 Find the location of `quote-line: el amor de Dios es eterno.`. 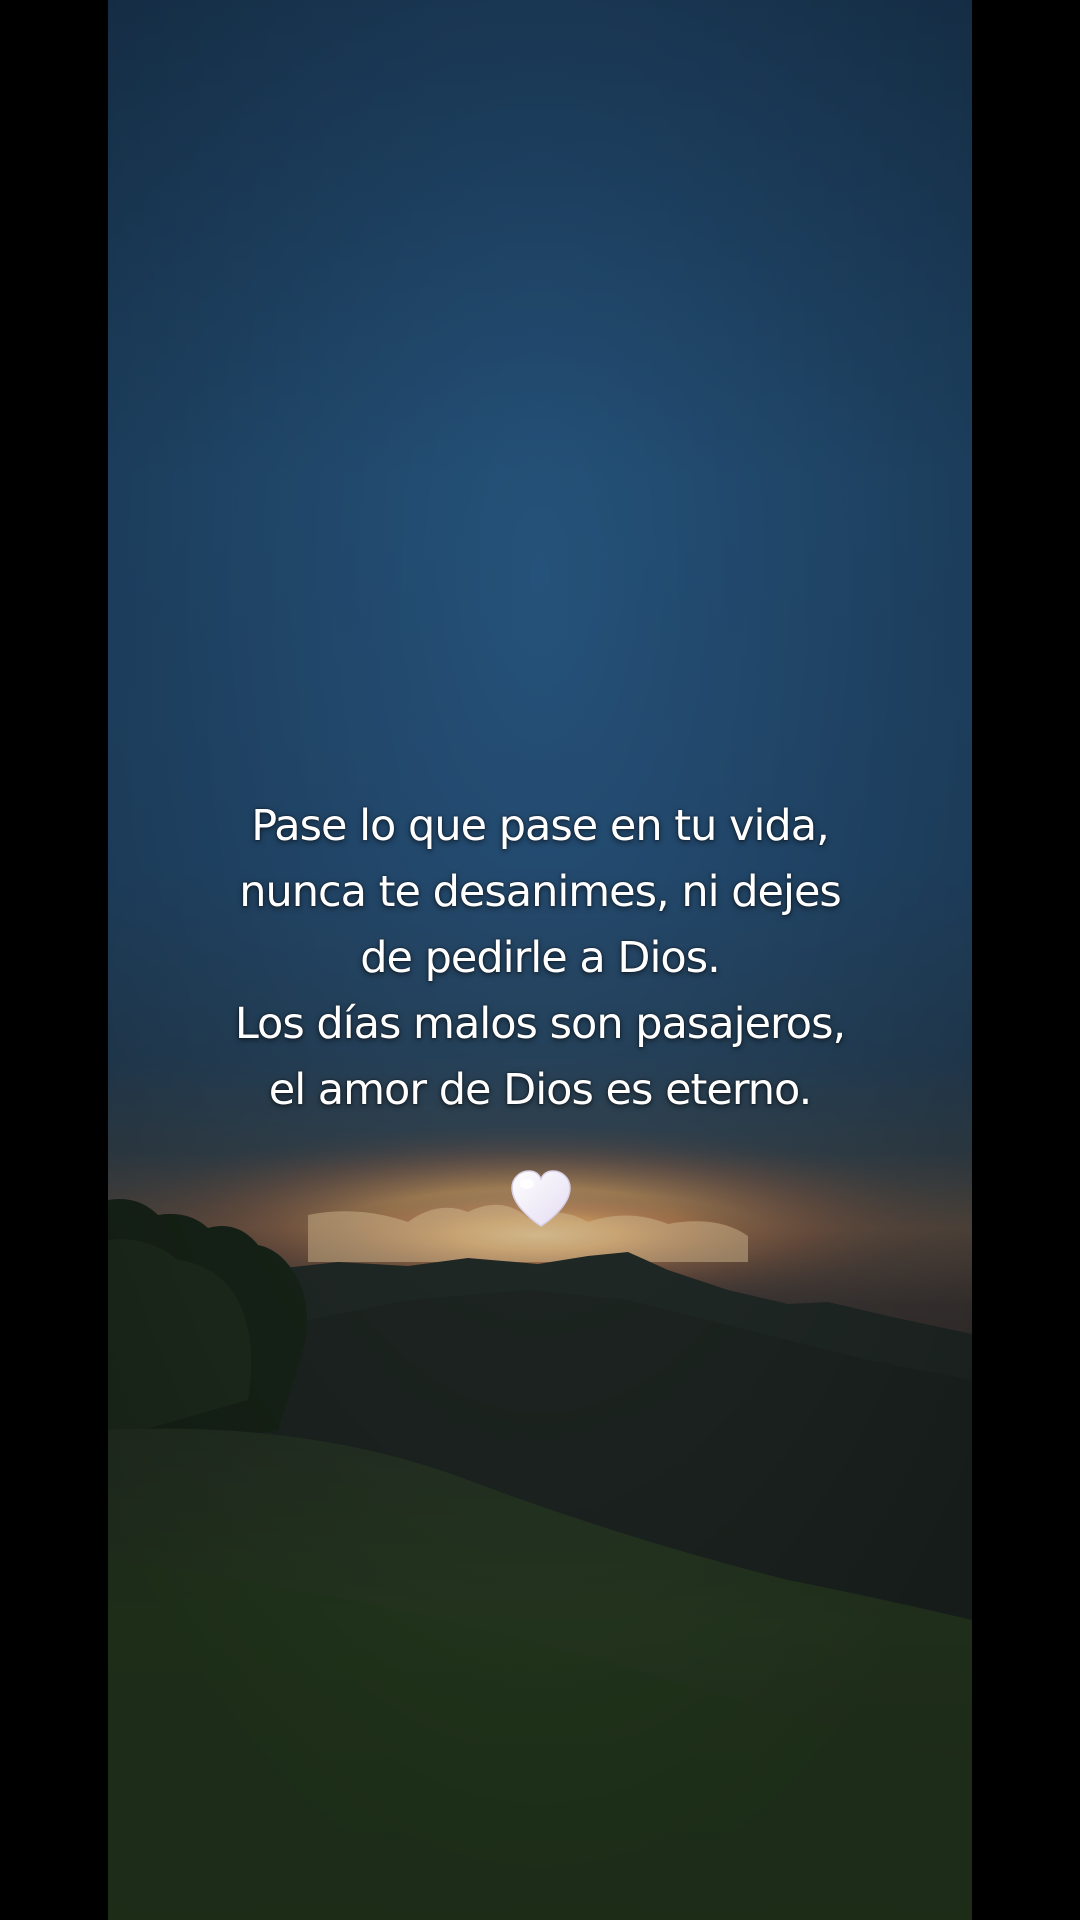

quote-line: el amor de Dios es eterno. is located at coordinates (540, 1090).